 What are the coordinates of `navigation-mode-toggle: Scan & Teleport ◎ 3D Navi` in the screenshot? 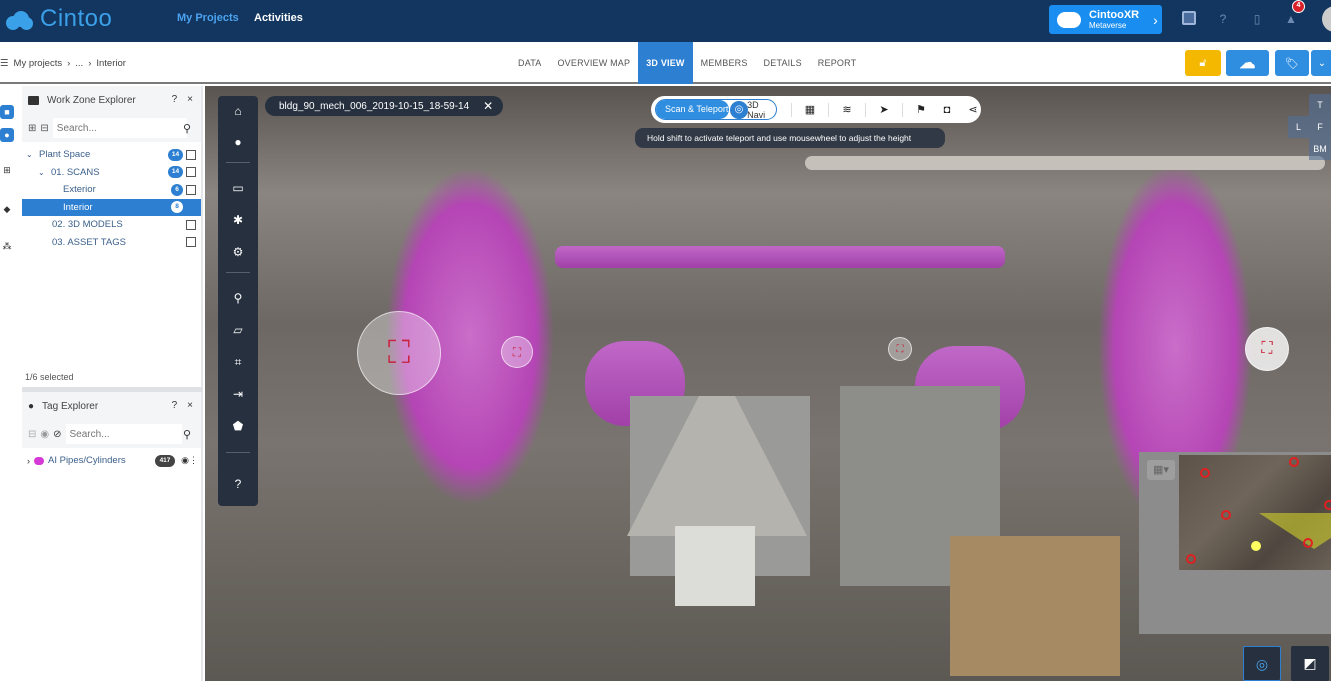 It's located at (716, 109).